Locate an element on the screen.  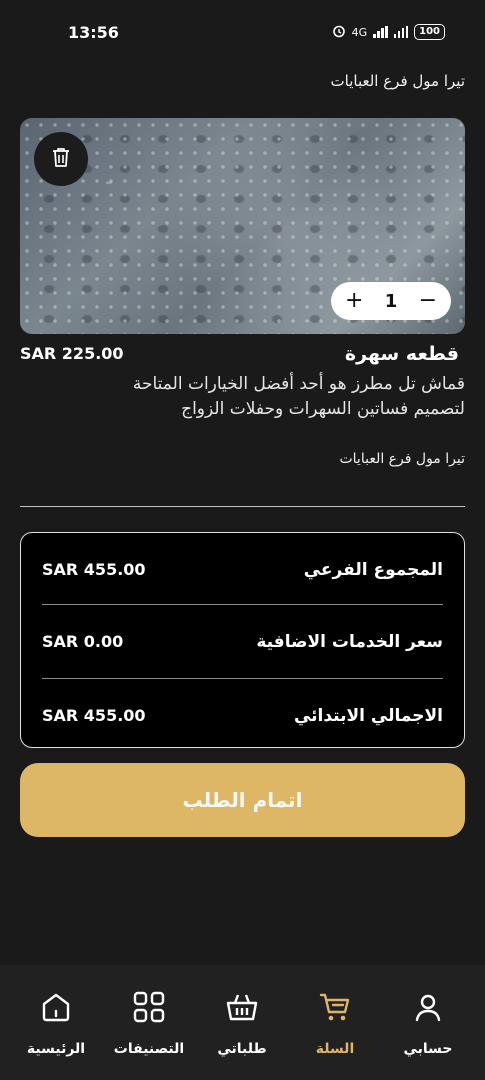
previous-item-vendor: تيرا مول فرع العبايات is located at coordinates (397, 81).